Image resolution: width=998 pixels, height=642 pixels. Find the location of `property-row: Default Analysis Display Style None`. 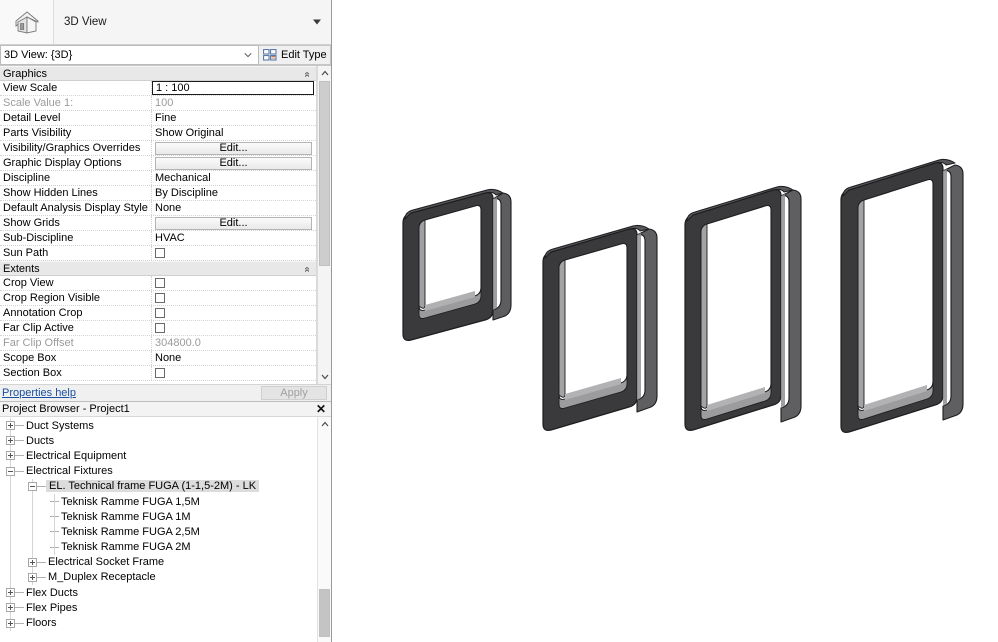

property-row: Default Analysis Display Style None is located at coordinates (158, 208).